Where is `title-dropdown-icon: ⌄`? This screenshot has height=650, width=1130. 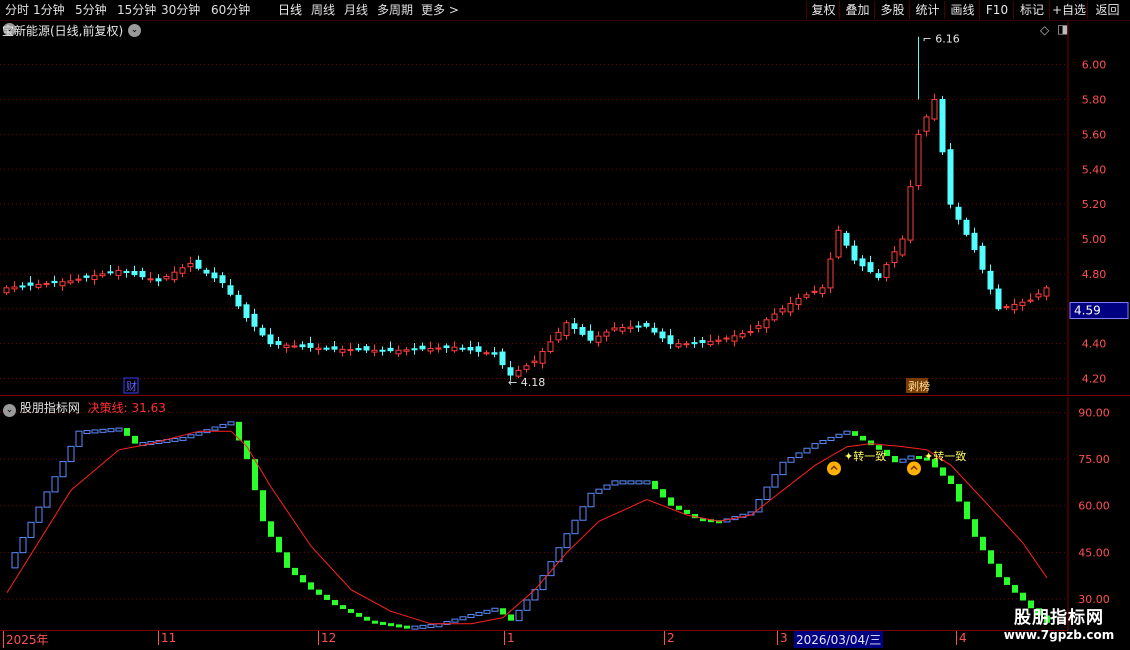 title-dropdown-icon: ⌄ is located at coordinates (134, 29).